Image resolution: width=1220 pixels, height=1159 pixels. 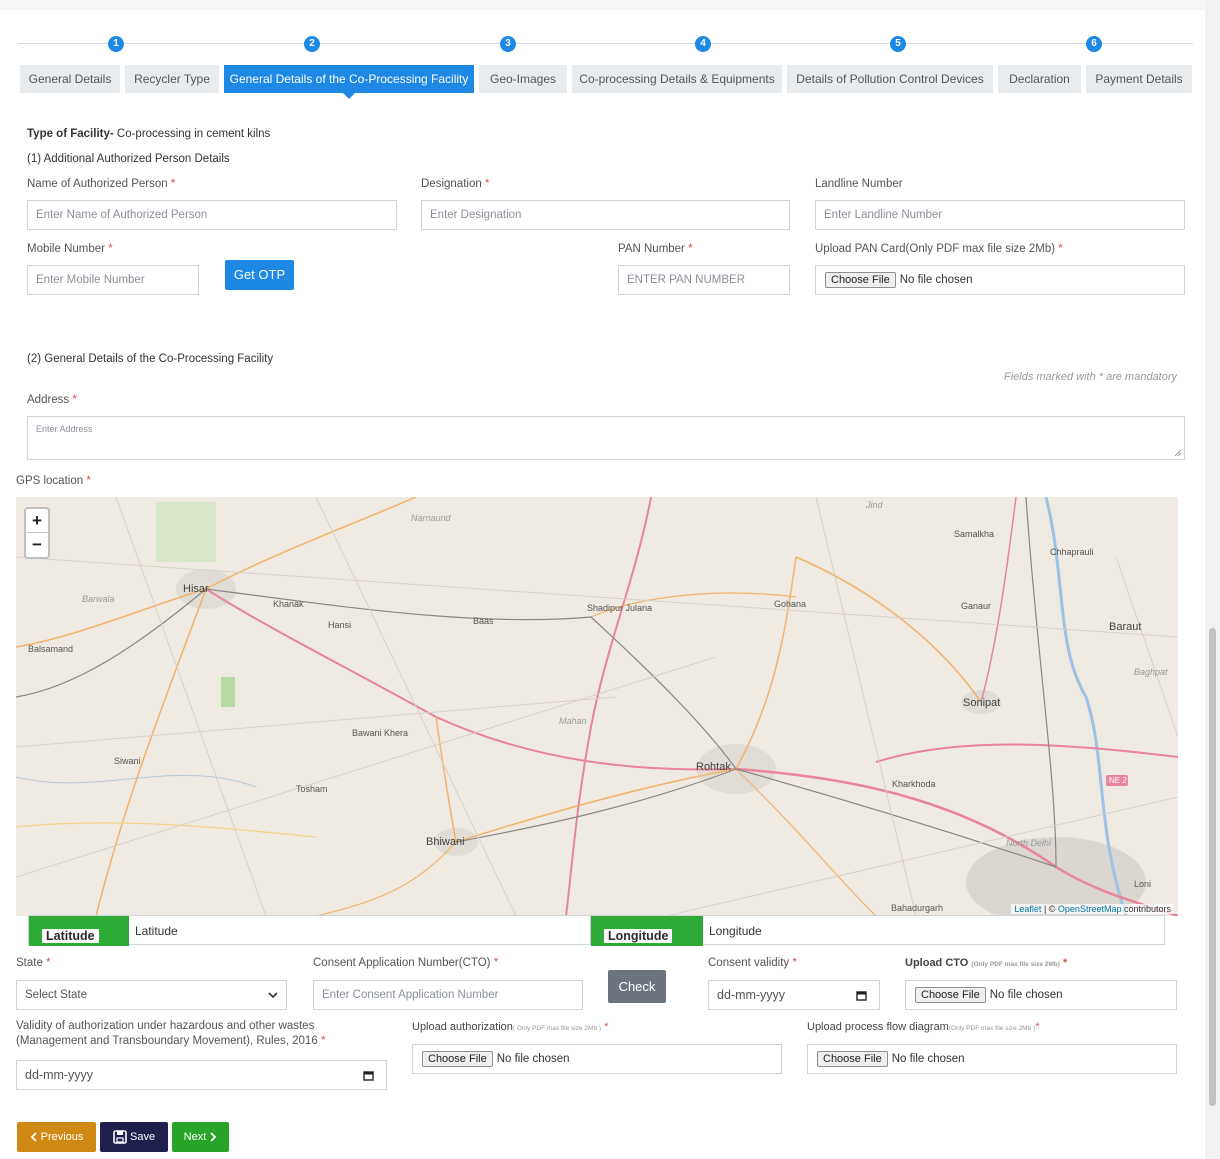 I want to click on upload-cto-note: (Only PDF max file size 2Mb), so click(x=1015, y=964).